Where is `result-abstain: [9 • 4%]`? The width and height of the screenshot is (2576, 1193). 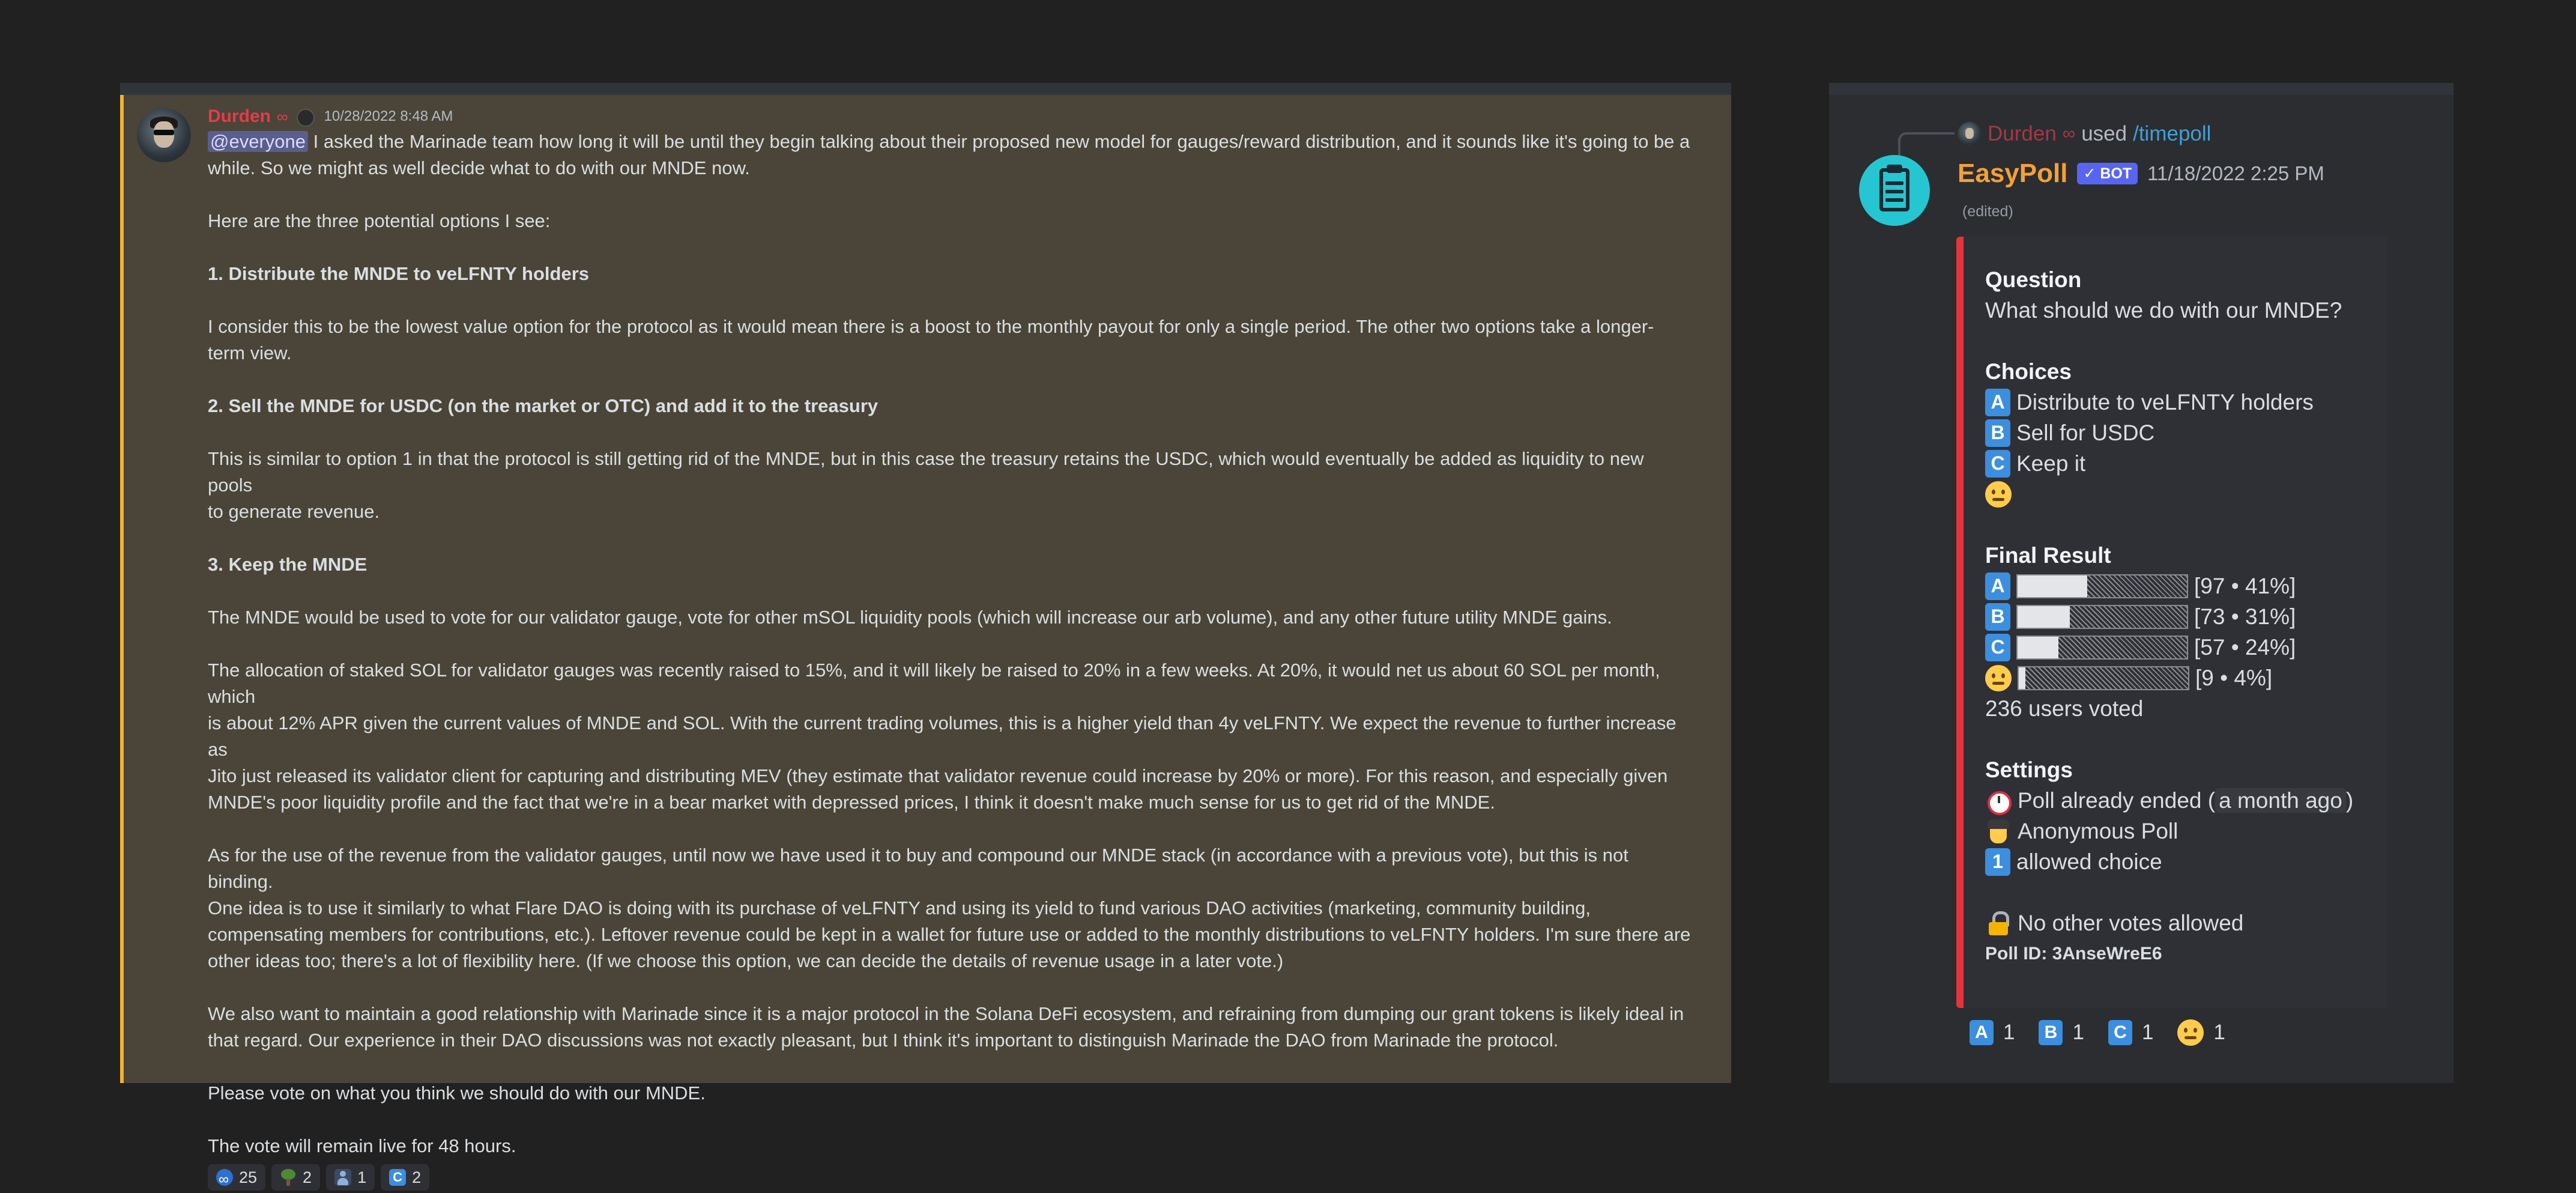
result-abstain: [9 • 4%] is located at coordinates (2180, 678).